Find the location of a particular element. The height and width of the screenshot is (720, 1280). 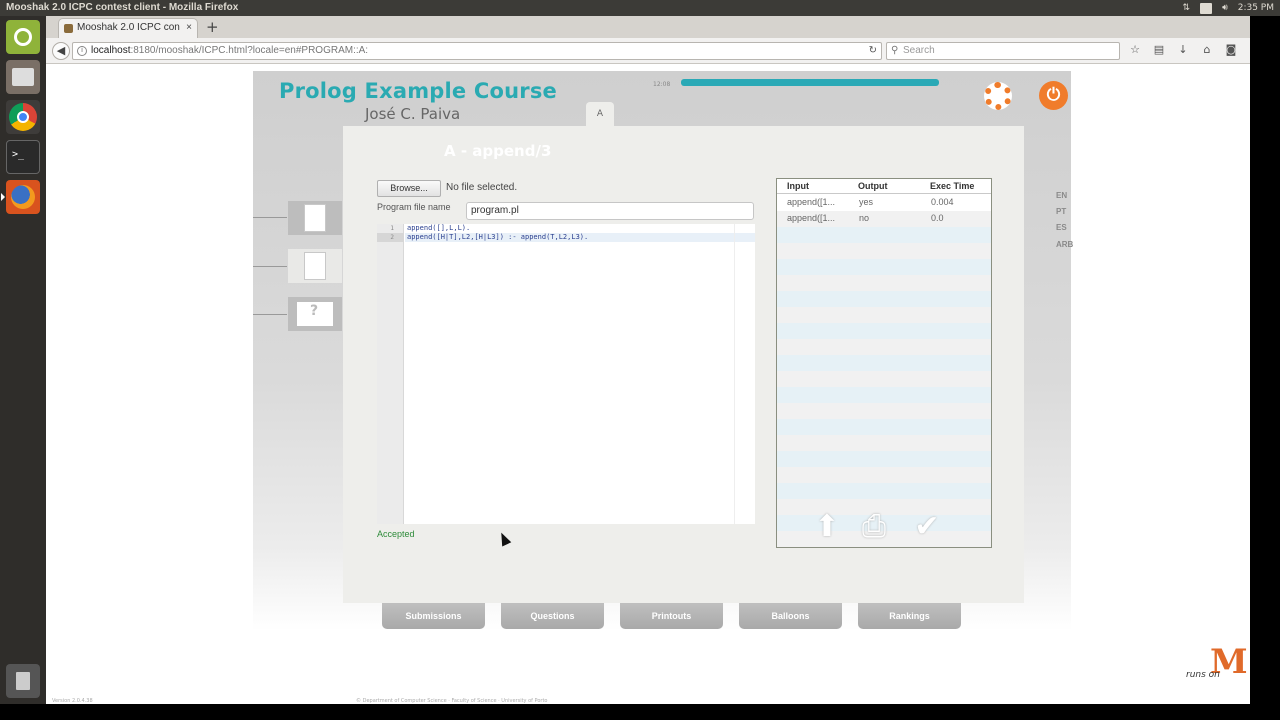

tab-submissions: Submissions is located at coordinates (433, 616).